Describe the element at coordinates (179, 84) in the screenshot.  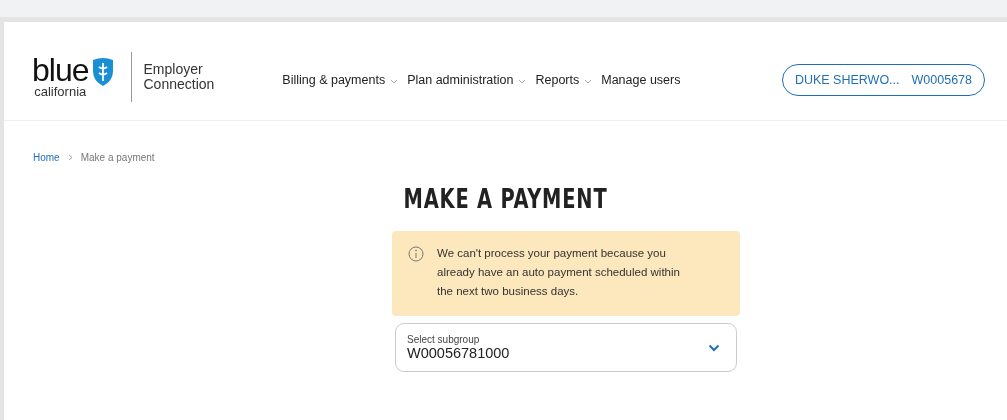
I see `product-name: Connection` at that location.